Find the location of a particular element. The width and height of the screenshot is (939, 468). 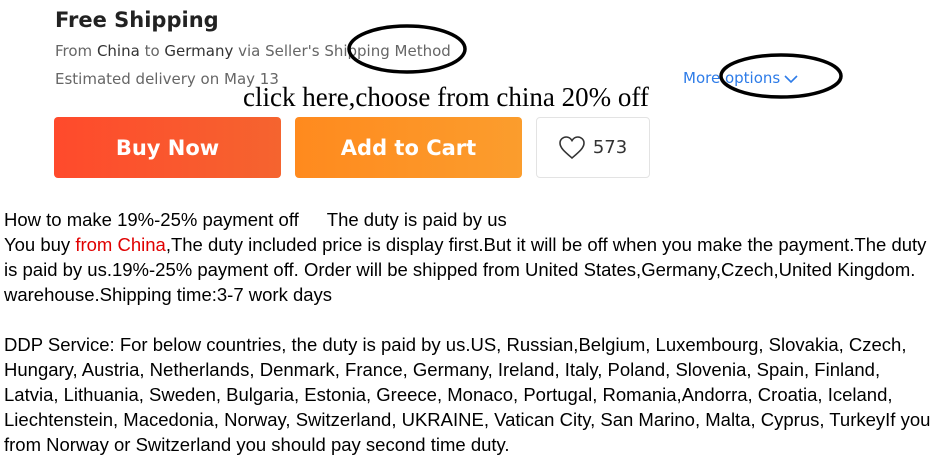

promo-annotation-text: click here,choose from china 20% off is located at coordinates (446, 97).